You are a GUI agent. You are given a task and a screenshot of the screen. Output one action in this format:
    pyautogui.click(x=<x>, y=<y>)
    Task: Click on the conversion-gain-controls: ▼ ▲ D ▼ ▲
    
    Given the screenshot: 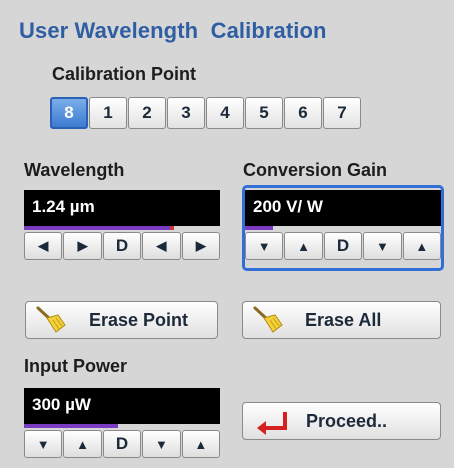 What is the action you would take?
    pyautogui.click(x=343, y=246)
    